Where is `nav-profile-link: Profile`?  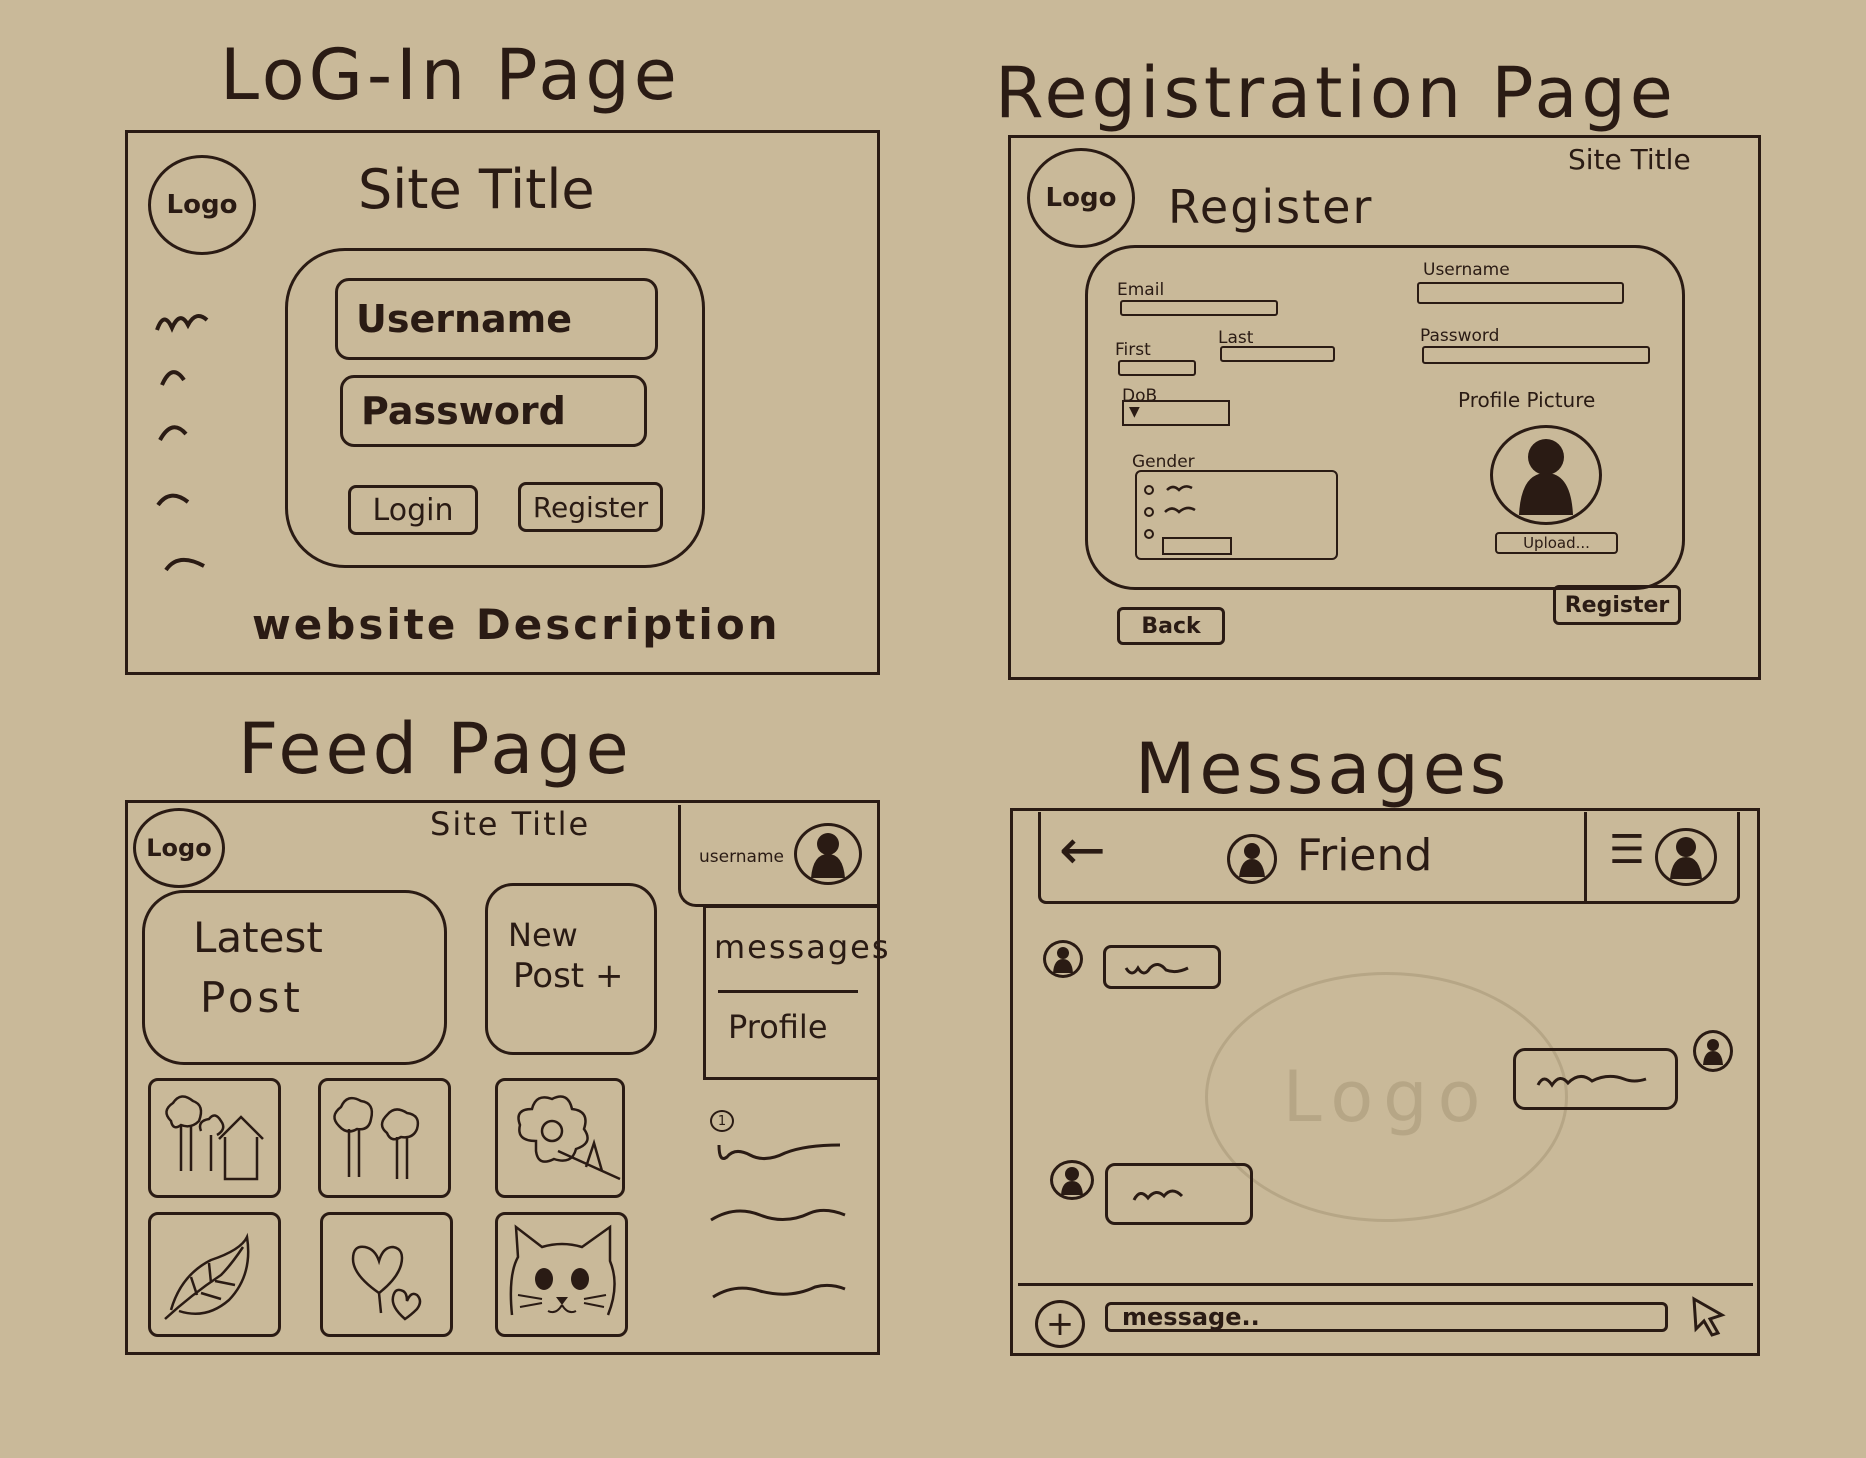 nav-profile-link: Profile is located at coordinates (778, 1027).